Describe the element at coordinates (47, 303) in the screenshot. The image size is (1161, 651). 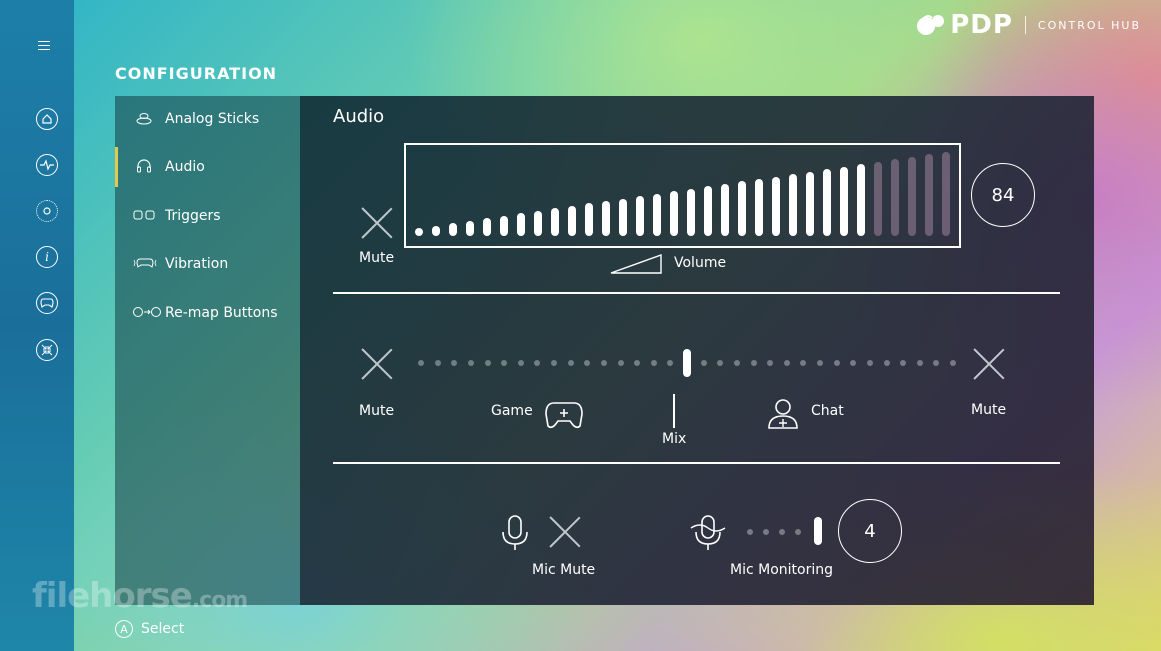
I see `controller-icon` at that location.